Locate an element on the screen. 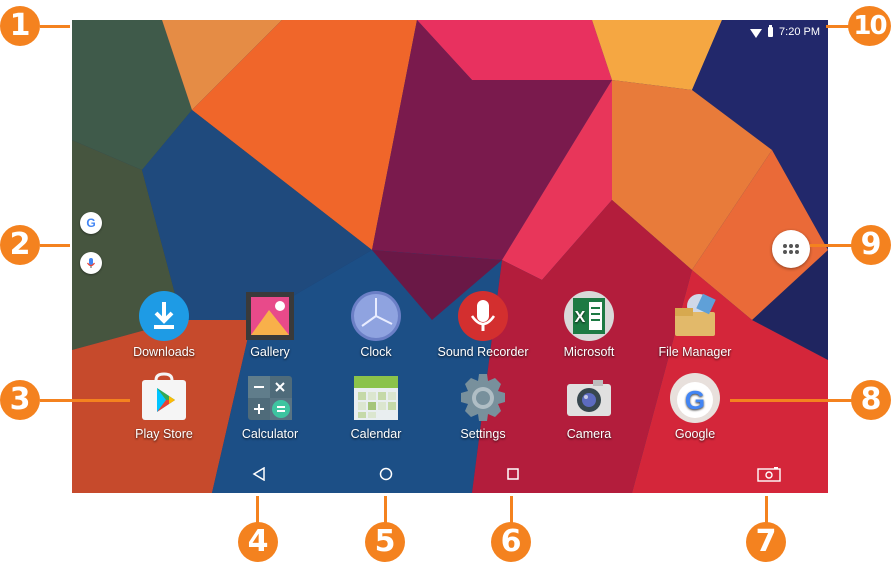  file-manager-icon is located at coordinates (695, 316).